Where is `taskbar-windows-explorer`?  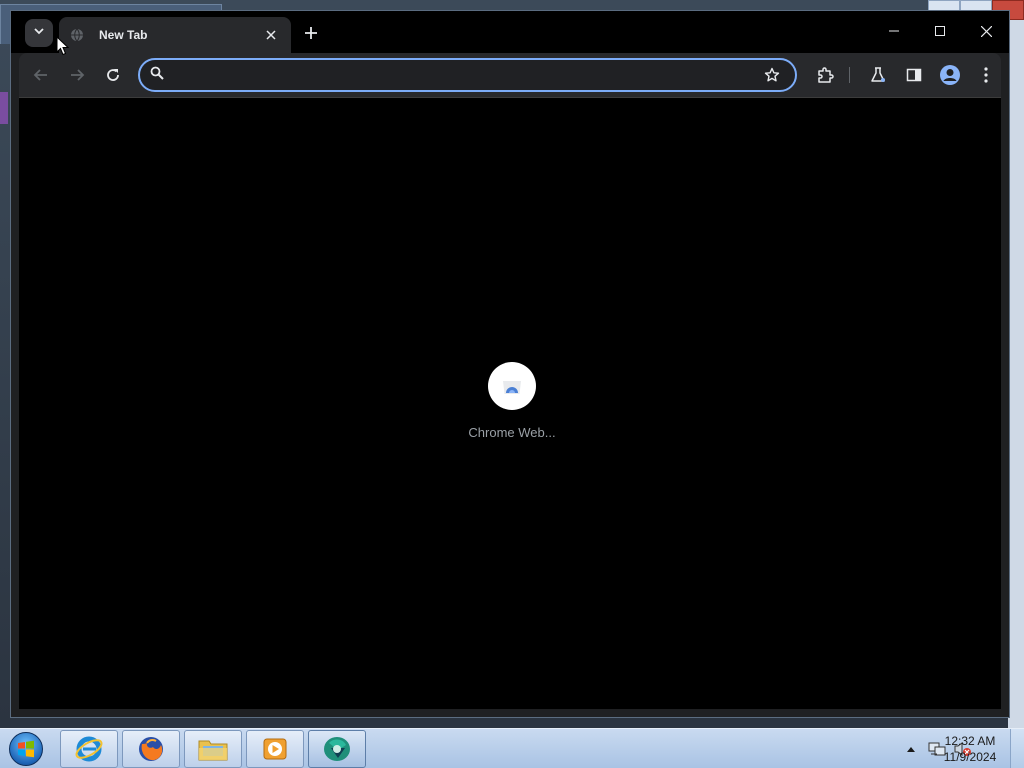
taskbar-windows-explorer is located at coordinates (213, 749).